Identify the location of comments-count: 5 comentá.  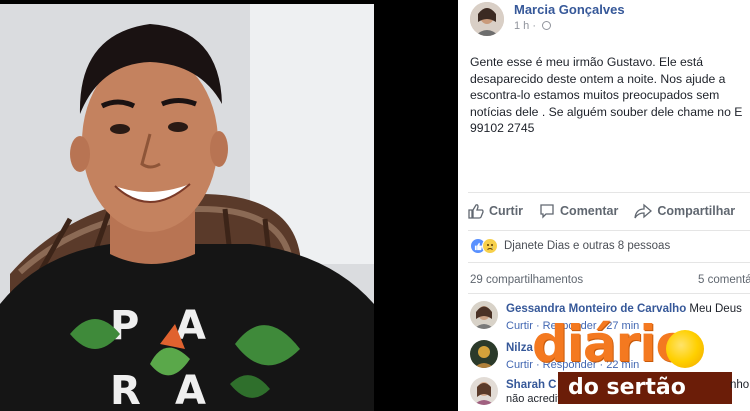
(724, 280).